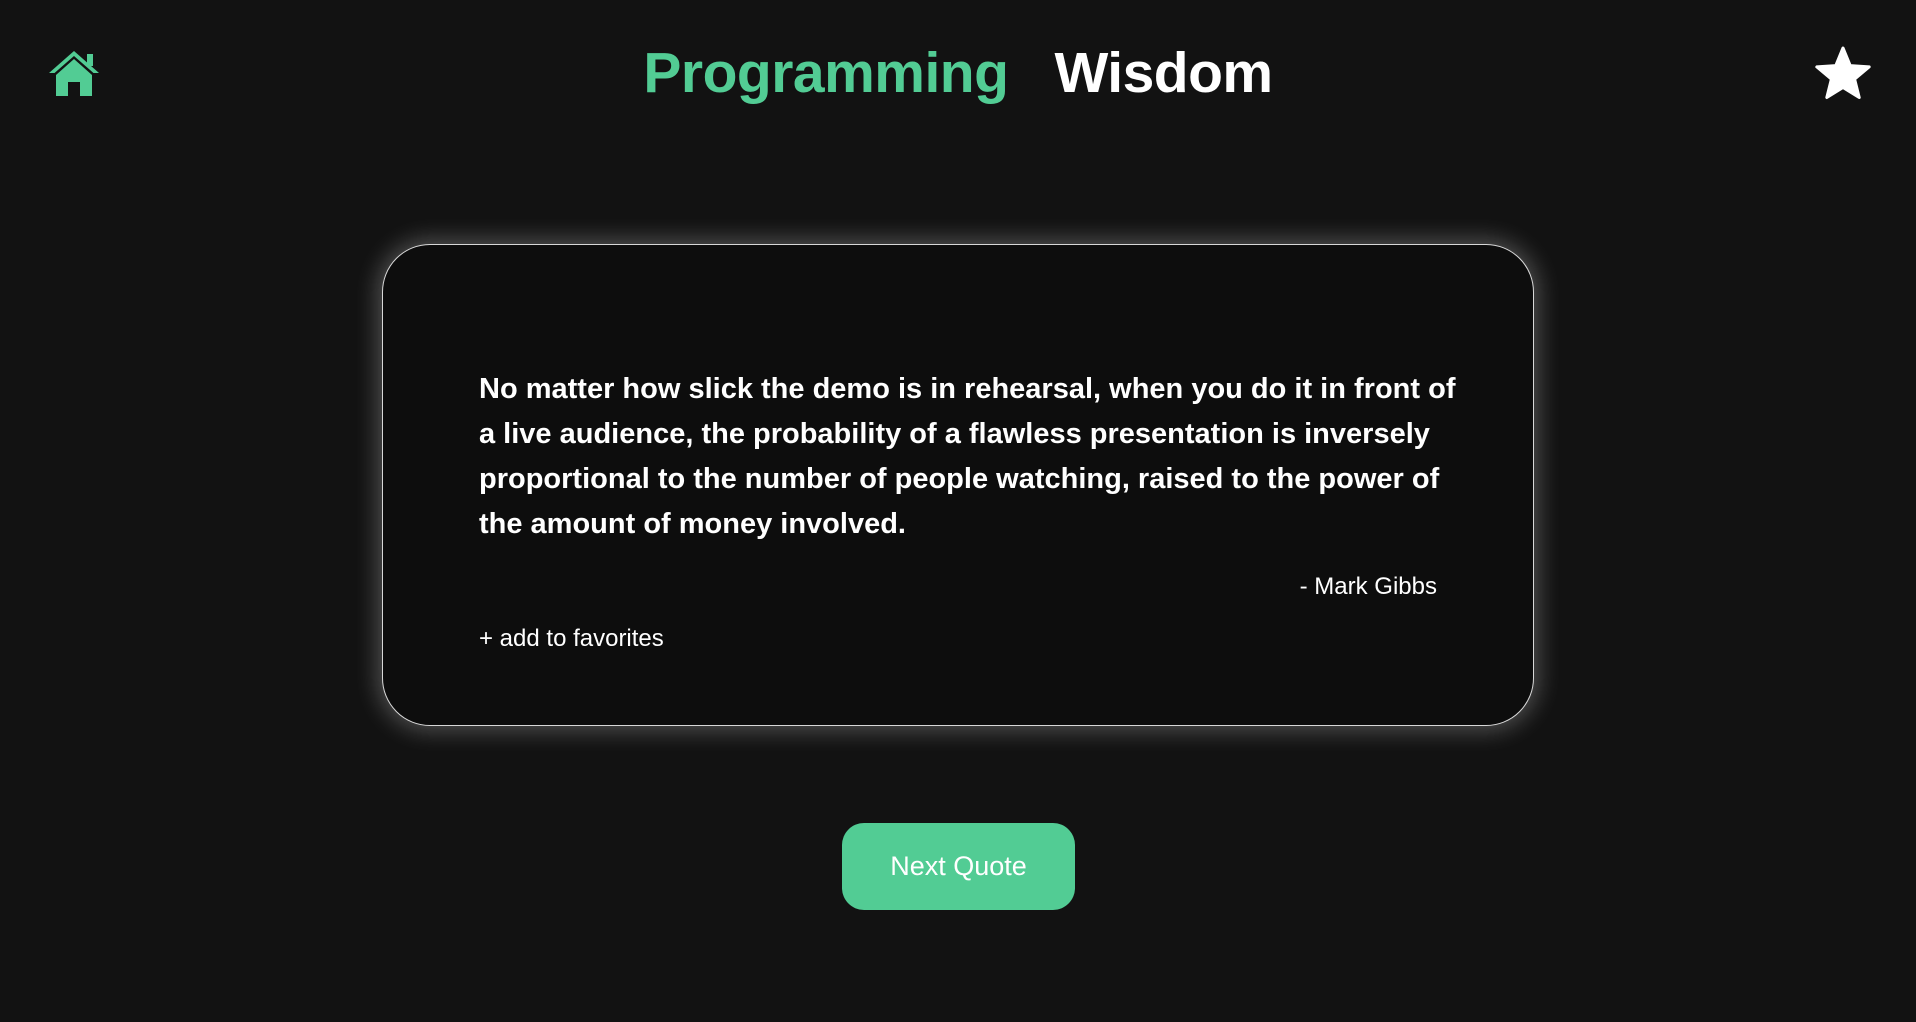  Describe the element at coordinates (826, 73) in the screenshot. I see `title-programming: Programming` at that location.